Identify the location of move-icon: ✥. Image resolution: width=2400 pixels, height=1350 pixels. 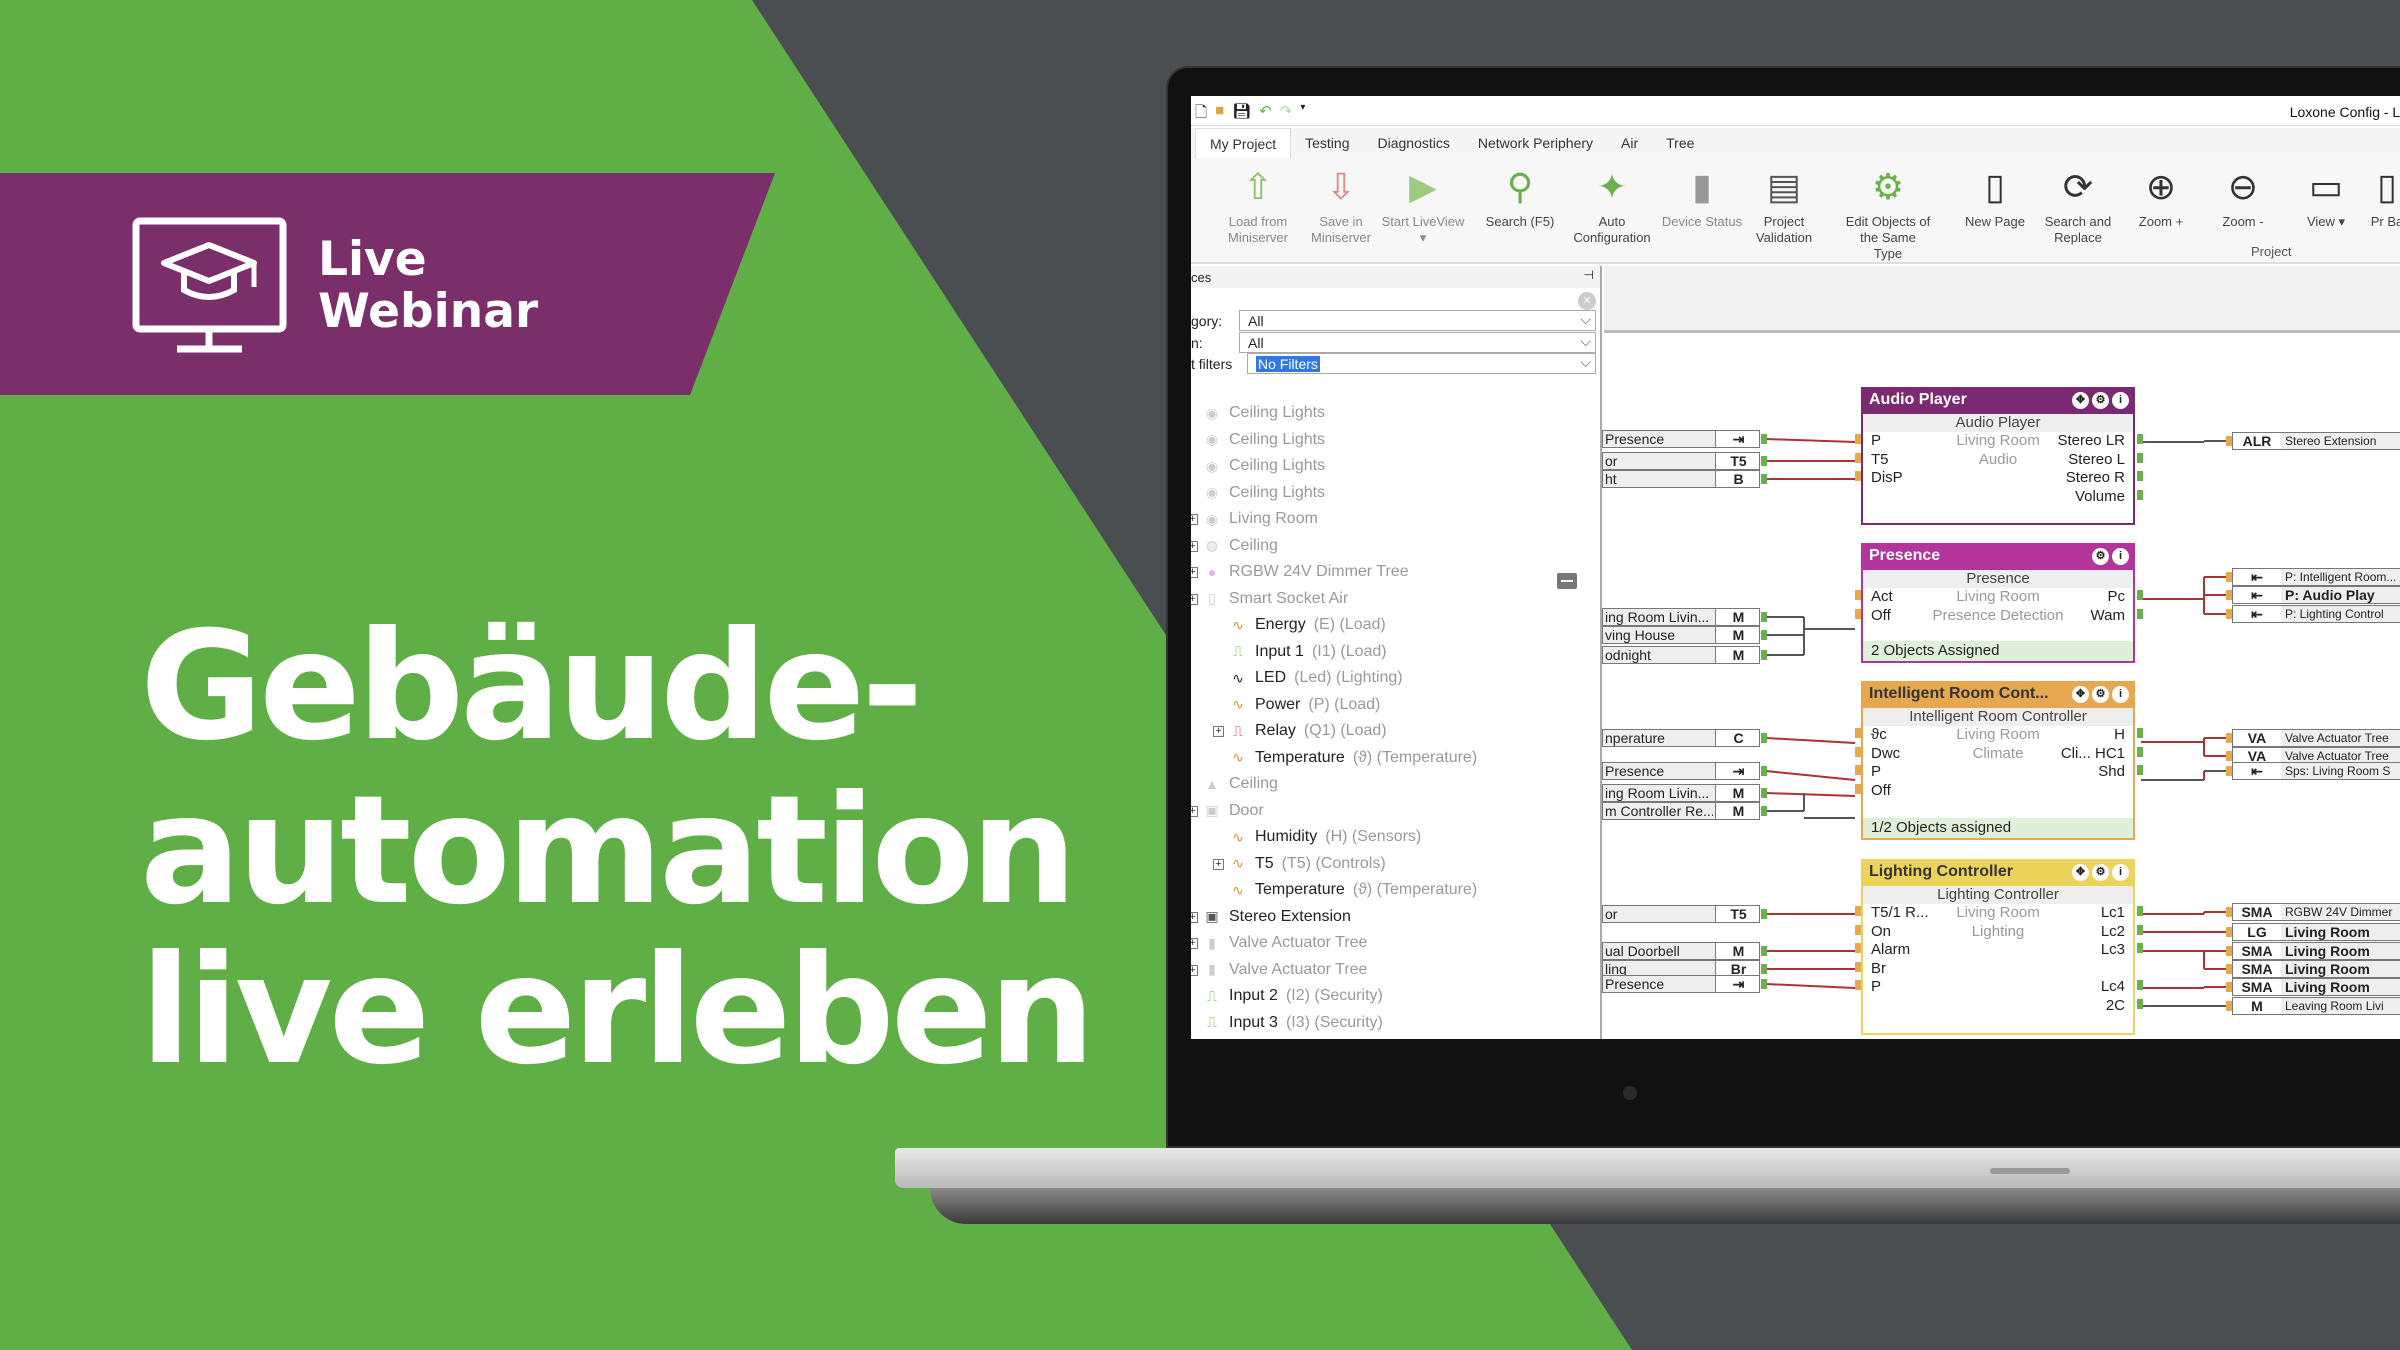
(2080, 400).